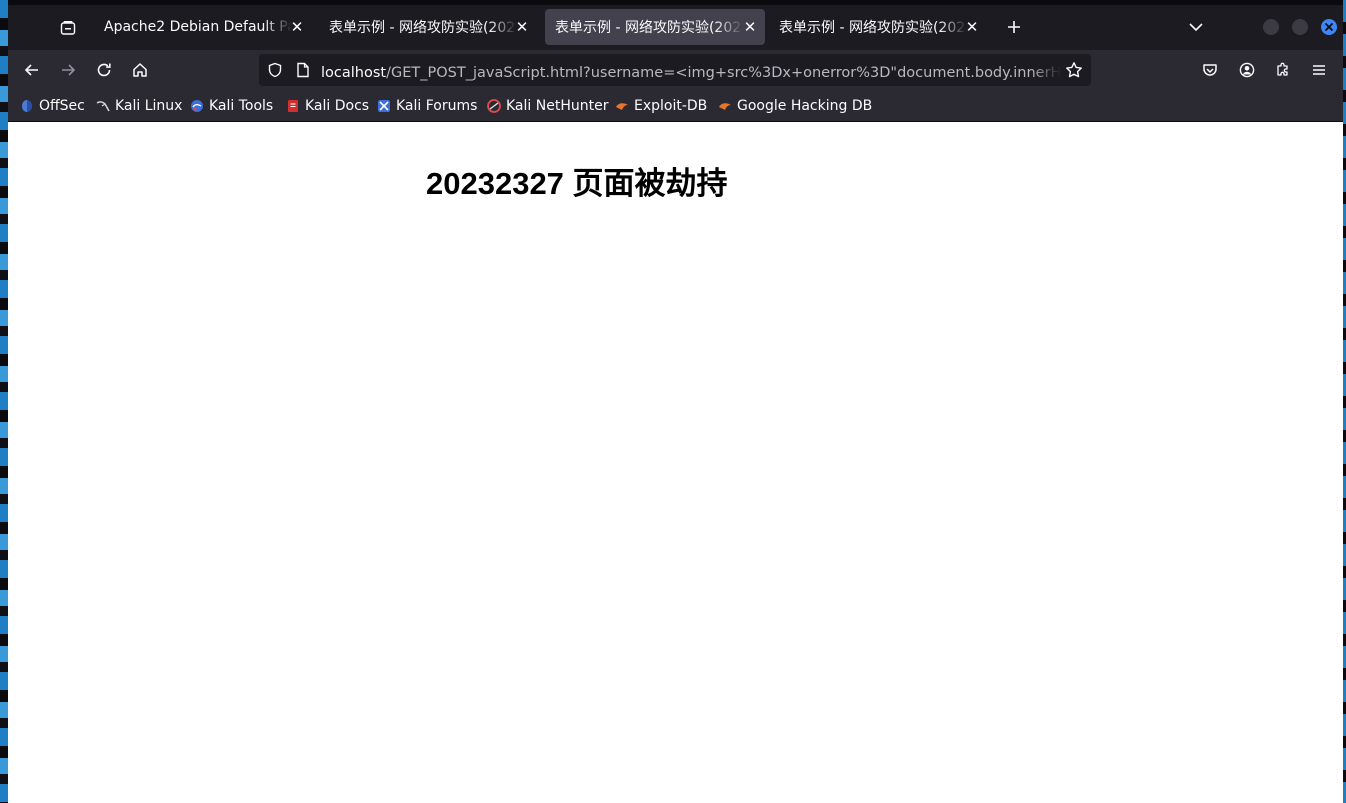 This screenshot has width=1346, height=803. I want to click on back-button, so click(32, 70).